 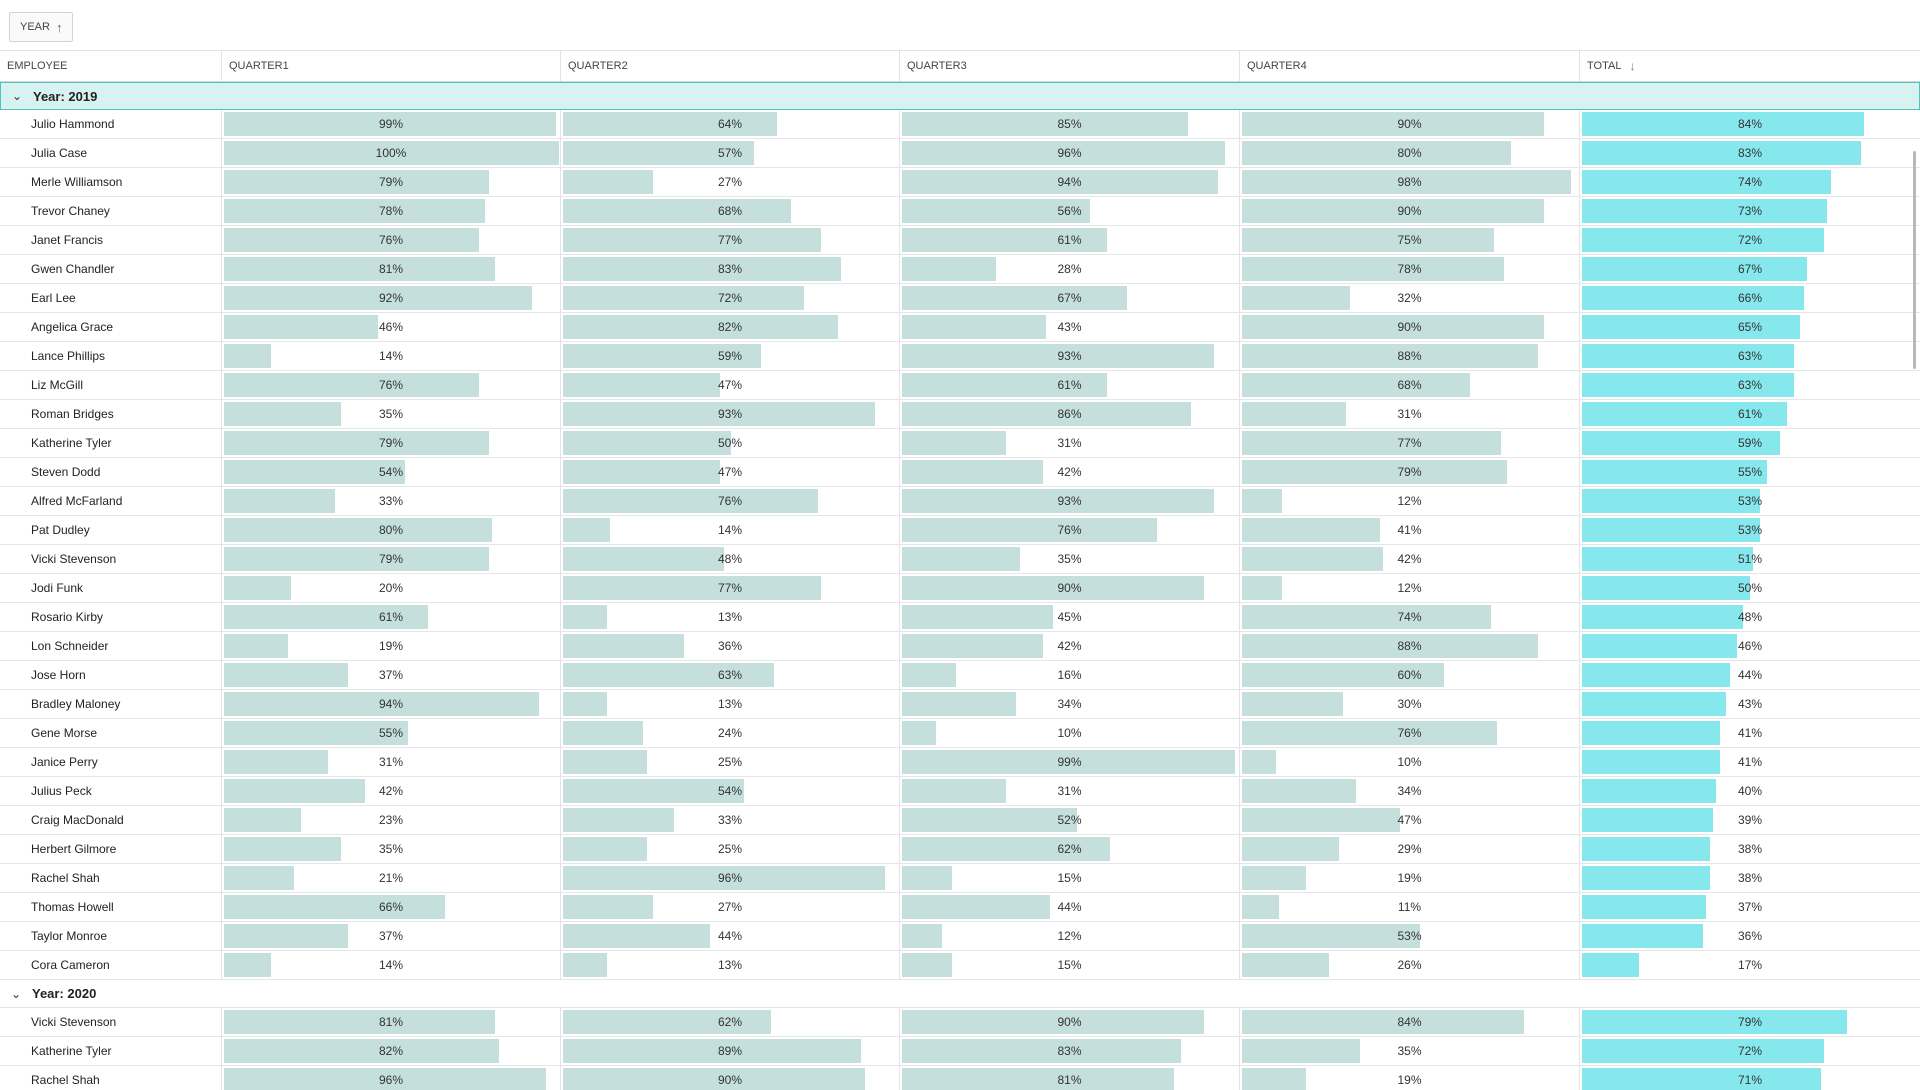 What do you see at coordinates (730, 298) in the screenshot?
I see `quarter2-cell: 72%` at bounding box center [730, 298].